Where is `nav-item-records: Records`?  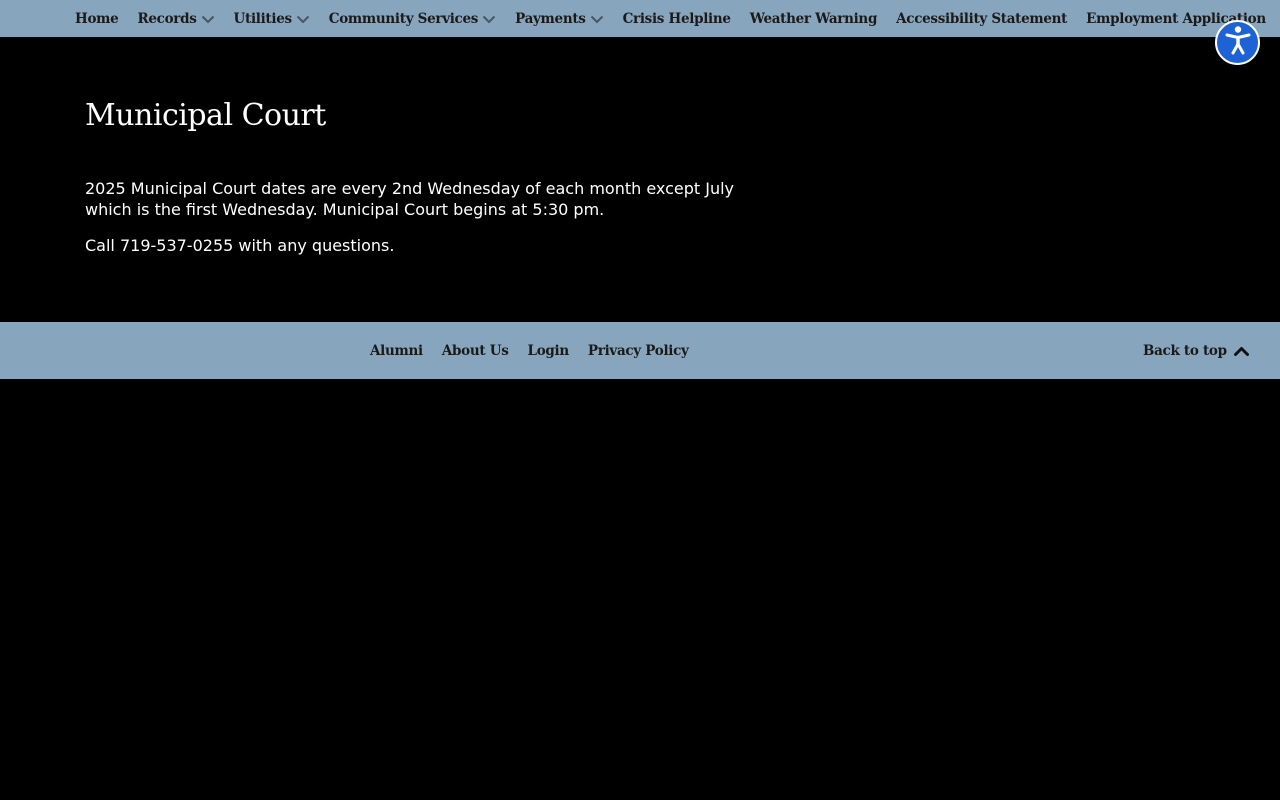
nav-item-records: Records is located at coordinates (175, 19).